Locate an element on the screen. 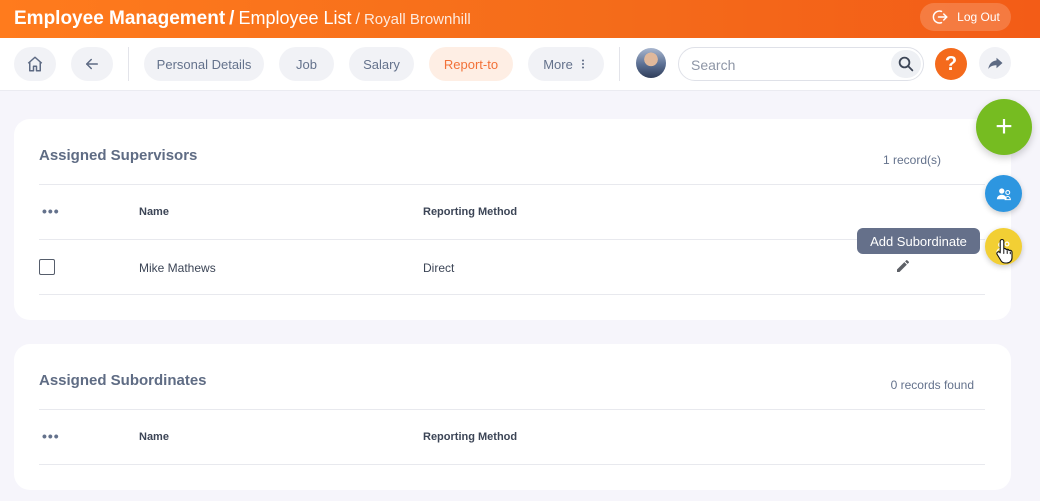 Image resolution: width=1040 pixels, height=501 pixels. supervisors-actions-header: ••• is located at coordinates (51, 211).